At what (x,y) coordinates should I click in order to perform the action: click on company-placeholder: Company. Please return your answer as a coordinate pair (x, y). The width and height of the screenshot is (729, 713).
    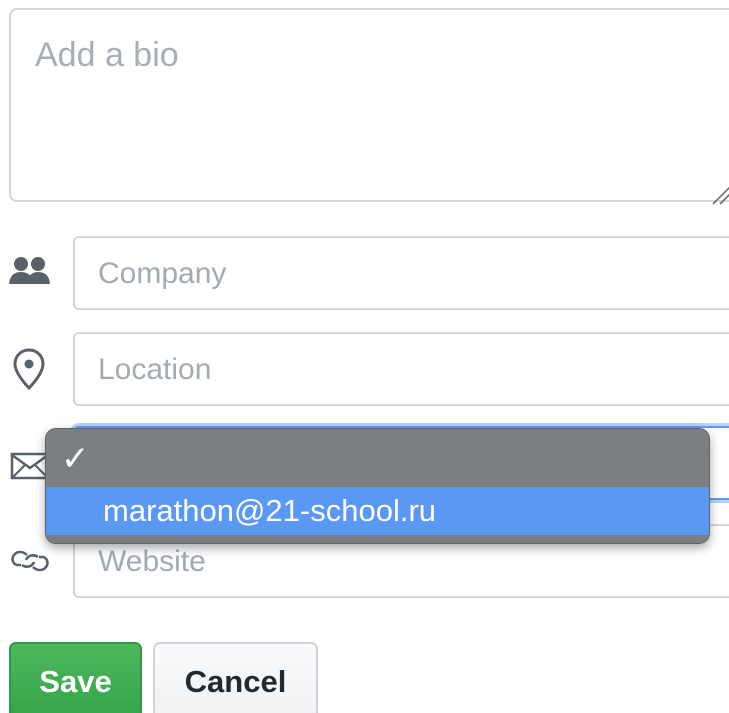
    Looking at the image, I should click on (162, 273).